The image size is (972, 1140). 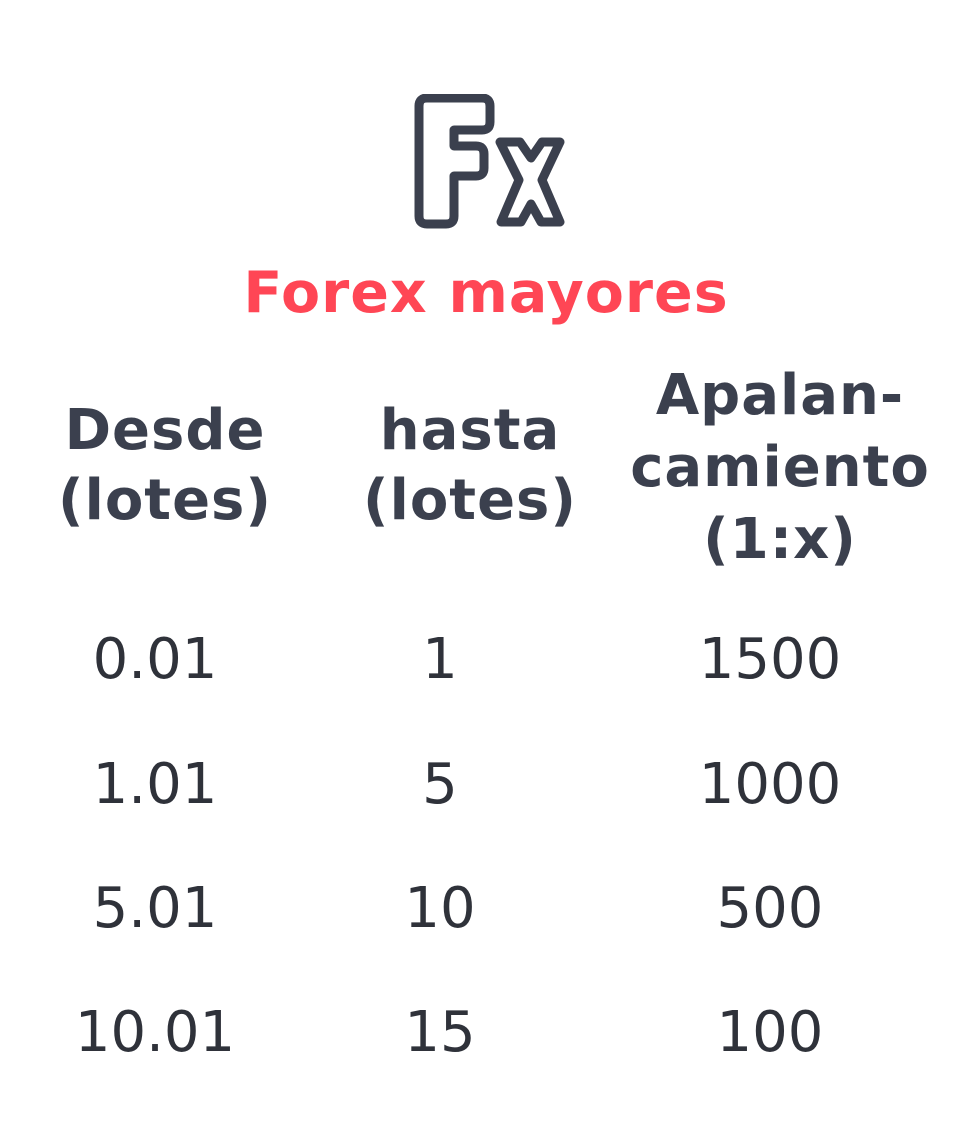 What do you see at coordinates (165, 466) in the screenshot?
I see `header-from-lots: Desde (lotes)` at bounding box center [165, 466].